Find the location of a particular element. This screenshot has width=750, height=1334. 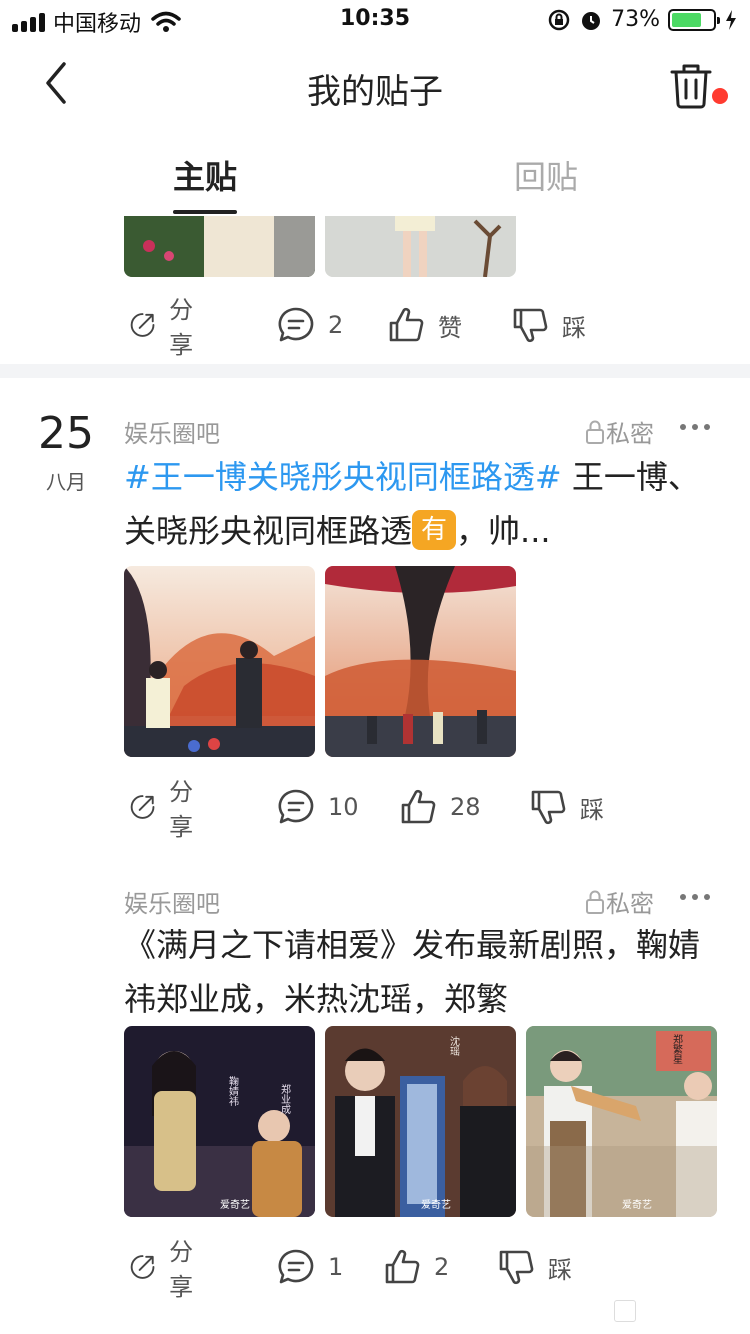

alarm-icon is located at coordinates (591, 20).